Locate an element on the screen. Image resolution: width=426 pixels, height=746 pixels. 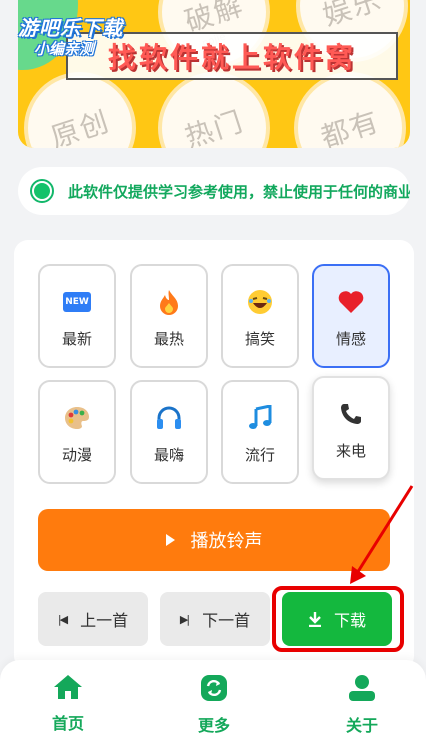
skip-next-icon: ▶| is located at coordinates (184, 619).